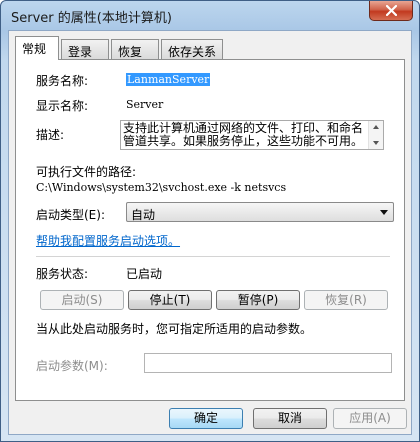  I want to click on description-text: 支持此计算机通过网络的文件、打印、和命名管道共享。如果服务停止，这些功能不可用。, so click(243, 134).